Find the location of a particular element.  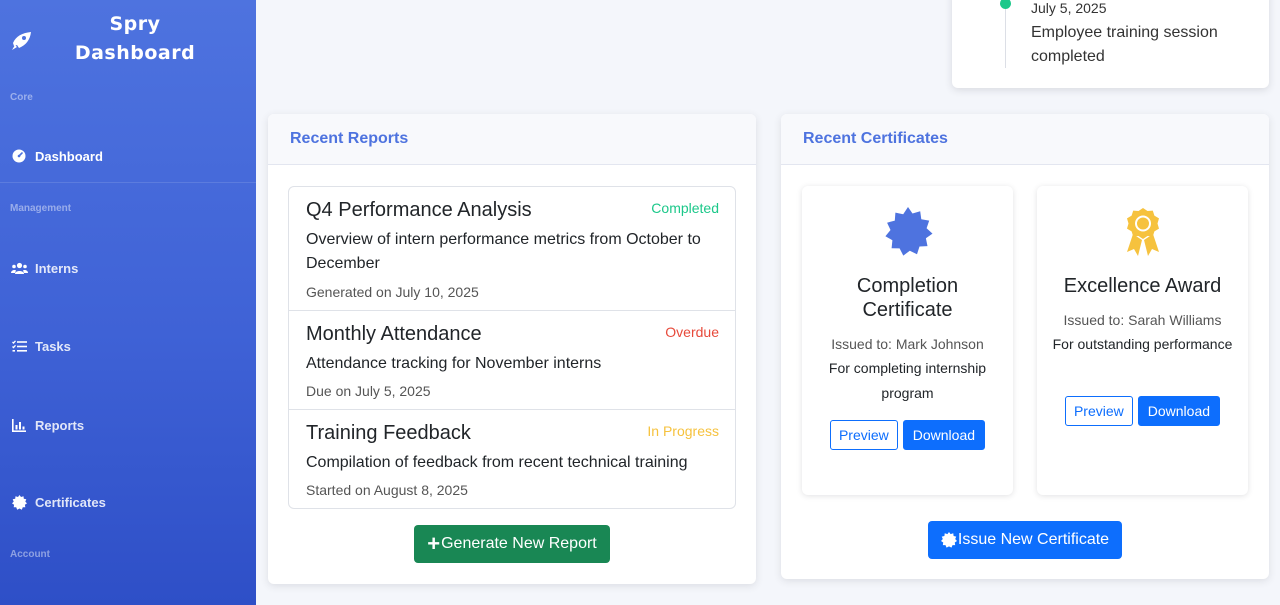

generate-report-label: Generate New Report is located at coordinates (519, 543).